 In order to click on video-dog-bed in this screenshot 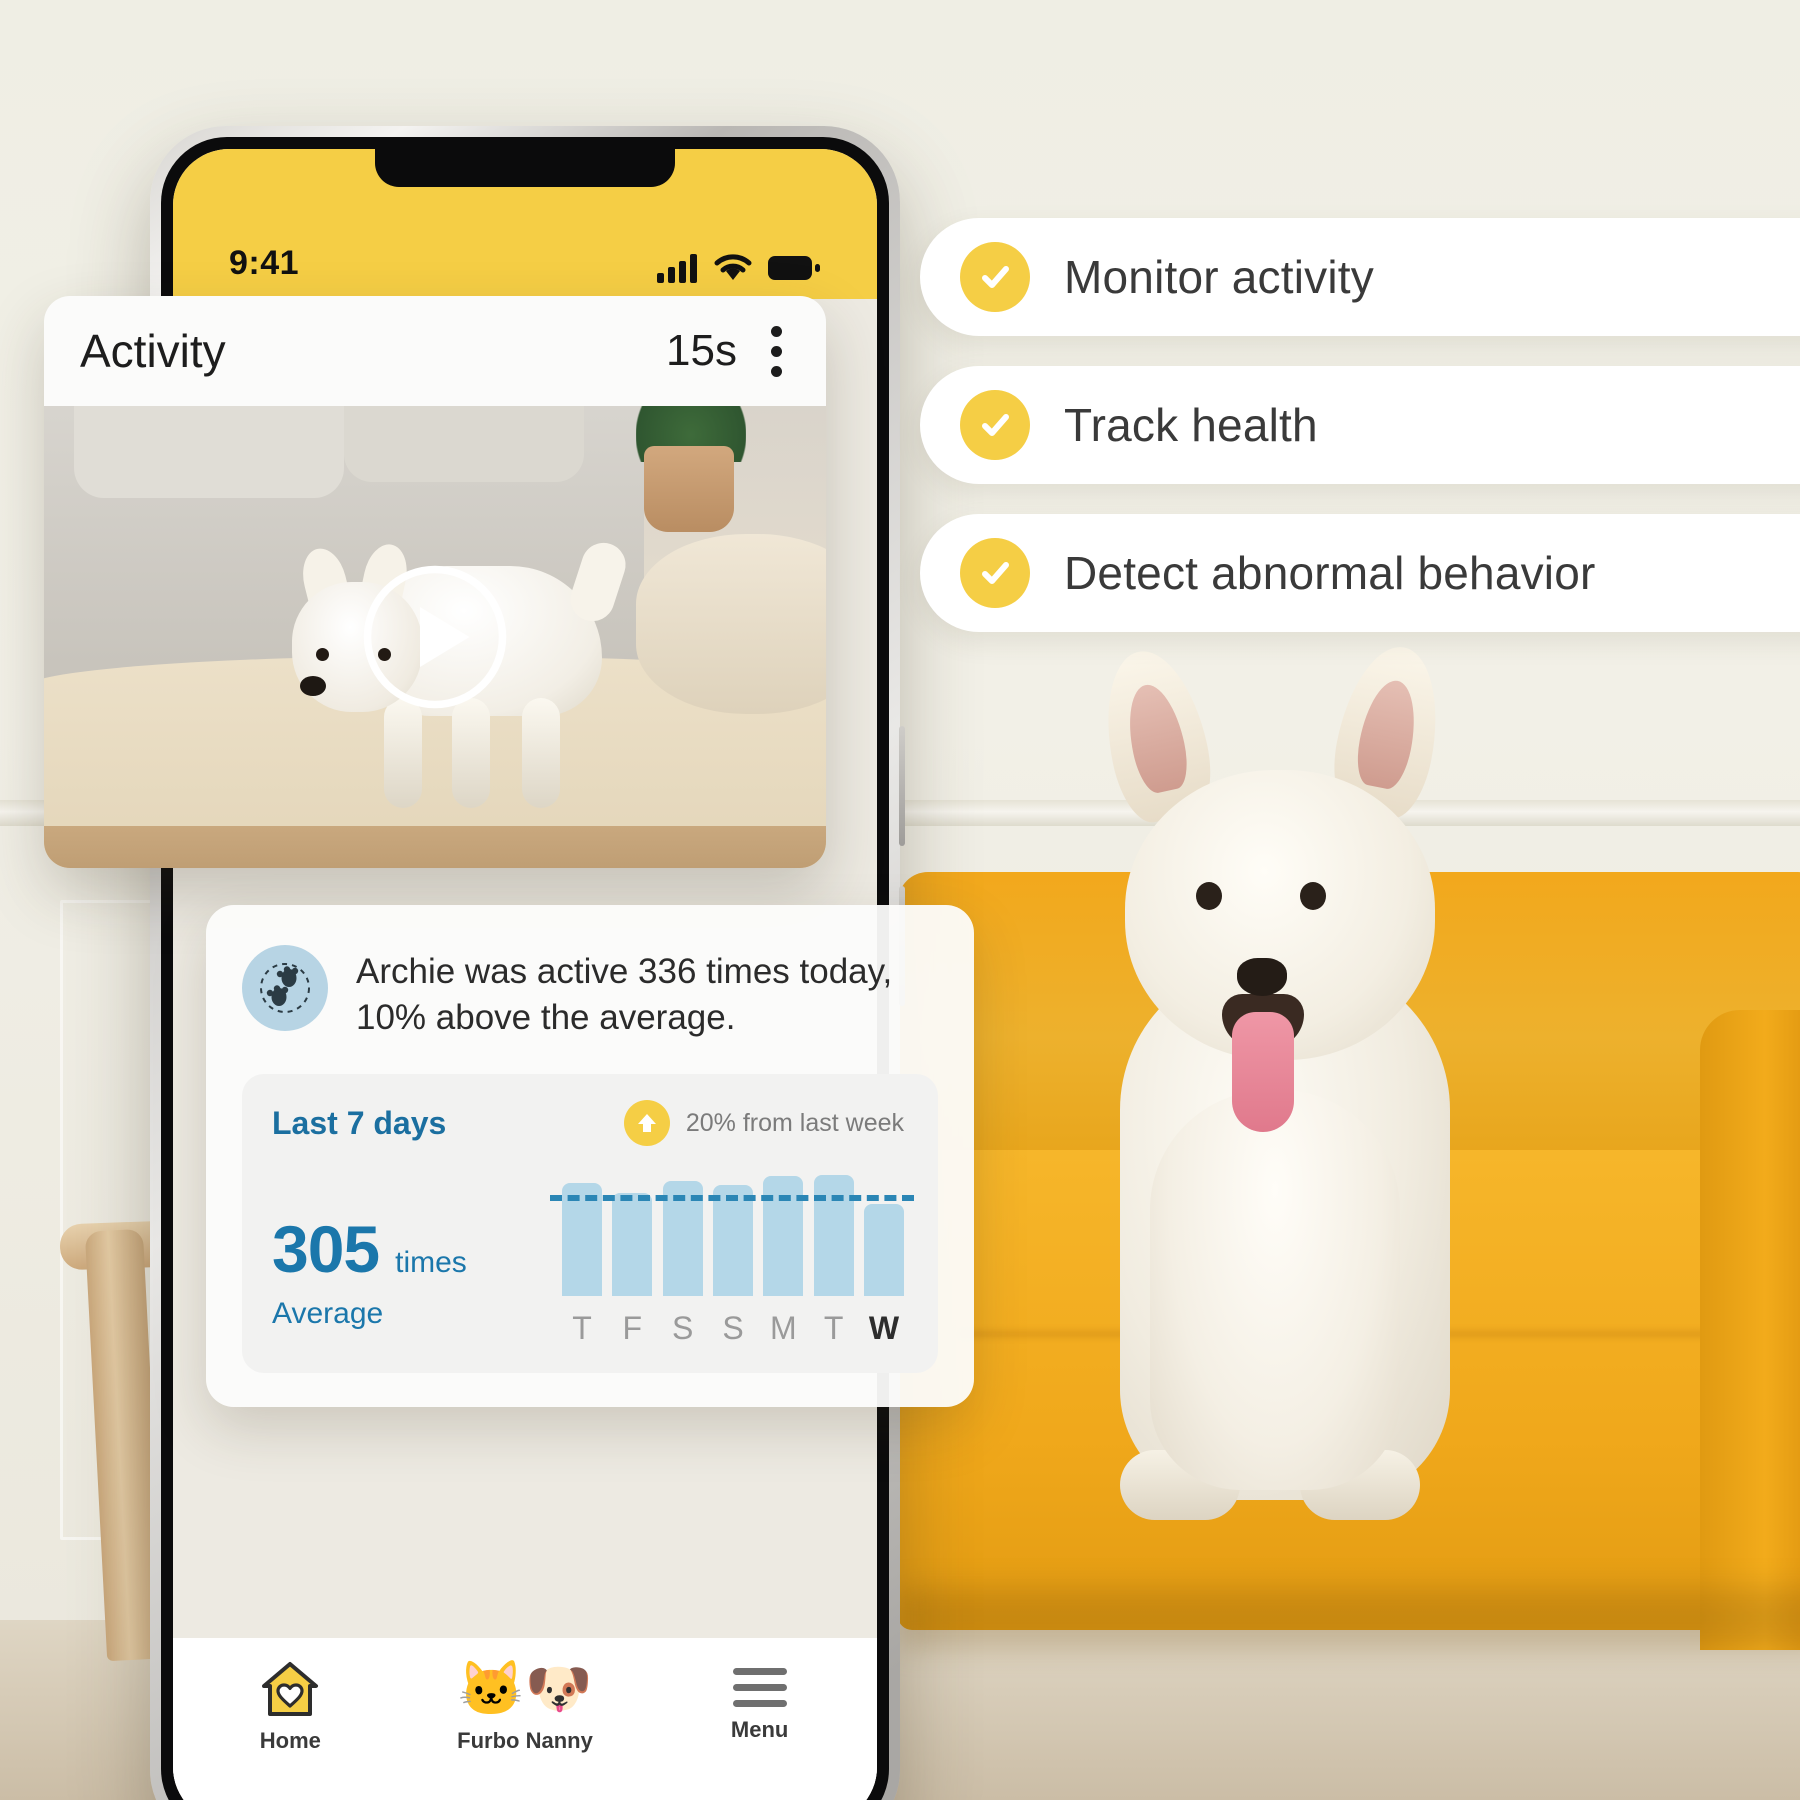, I will do `click(731, 624)`.